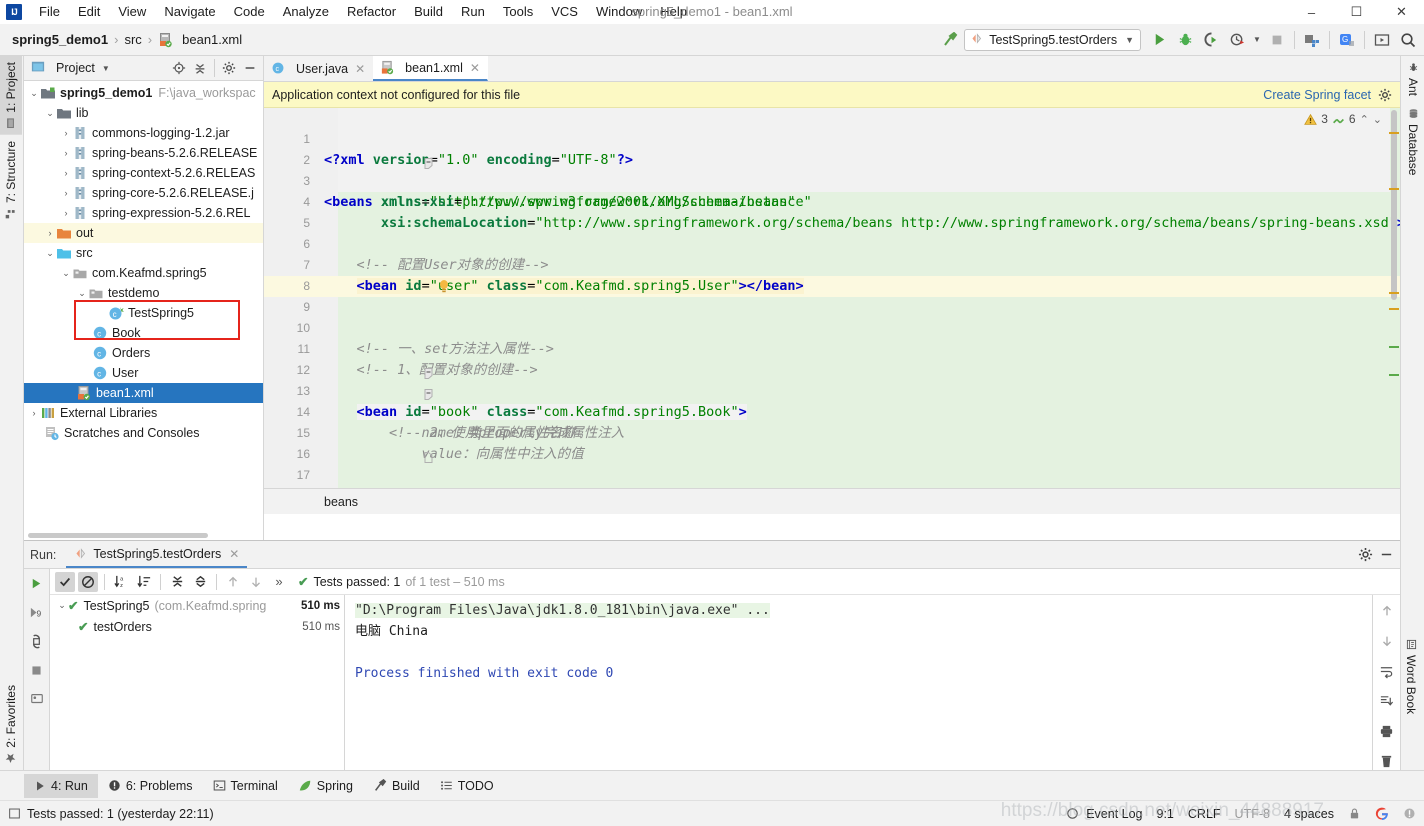 This screenshot has height=826, width=1424. I want to click on tree-item-spring5-demo1: ⌄ spring5_demo1 F:\java_workspac, so click(143, 93).